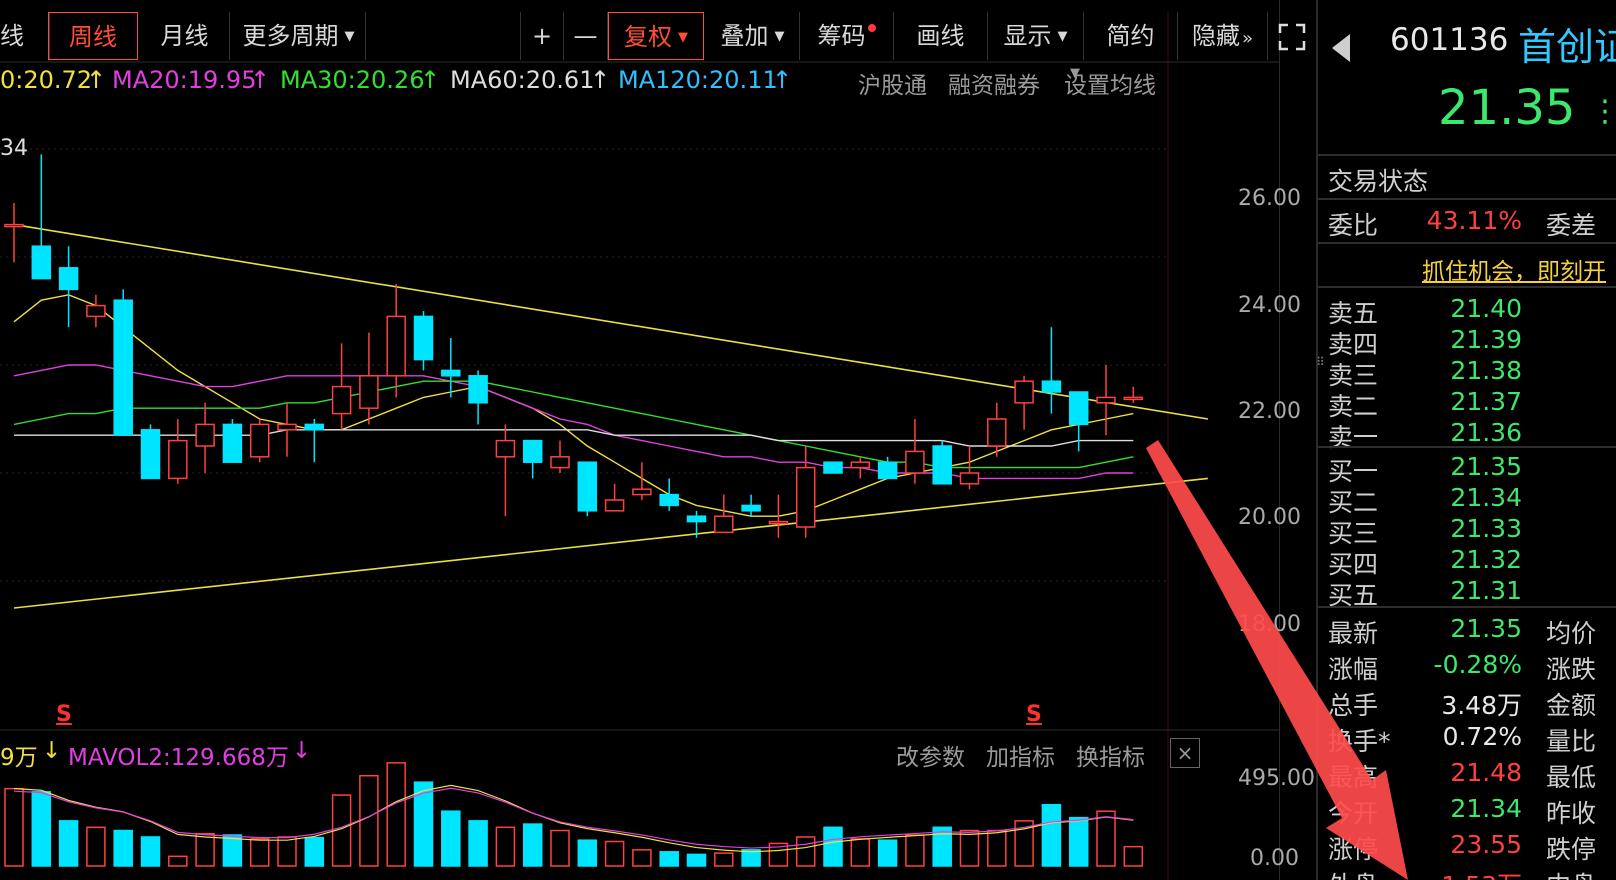  I want to click on bid-price: 21.33, so click(1486, 528).